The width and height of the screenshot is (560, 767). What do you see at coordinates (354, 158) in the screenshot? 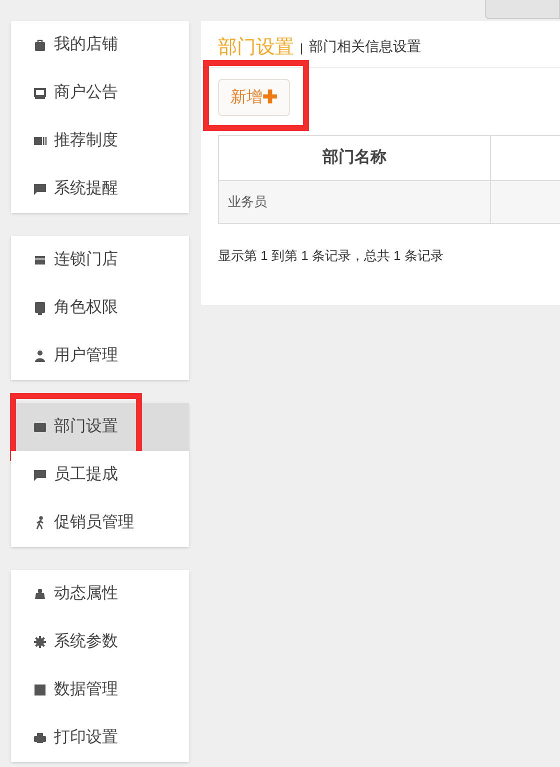
I see `column-header: 部门名称` at bounding box center [354, 158].